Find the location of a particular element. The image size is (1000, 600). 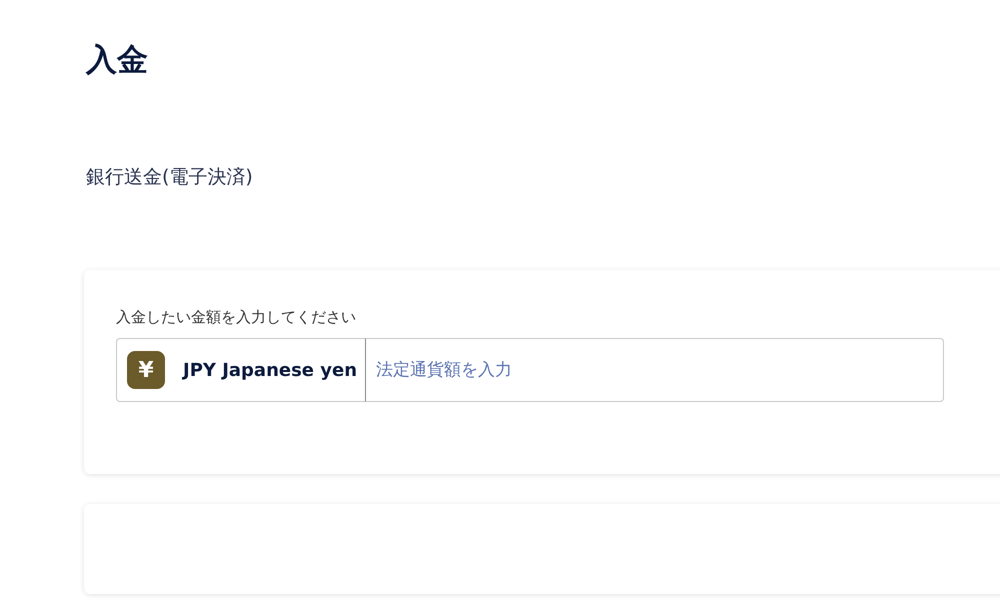

currency-selector: ¥ JPY Japanese yen is located at coordinates (241, 370).